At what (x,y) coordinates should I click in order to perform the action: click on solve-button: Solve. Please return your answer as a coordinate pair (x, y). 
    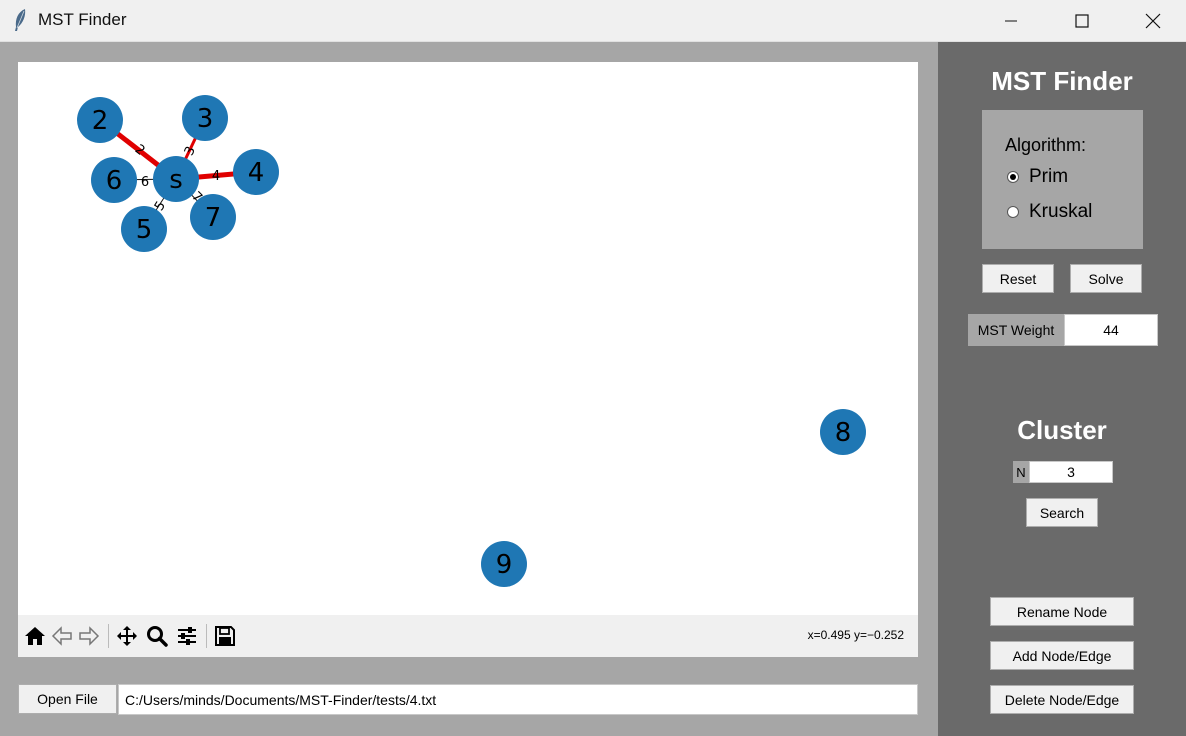
    Looking at the image, I should click on (1106, 278).